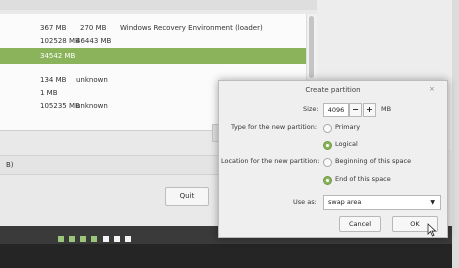 This screenshot has width=459, height=268. Describe the element at coordinates (229, 256) in the screenshot. I see `bottom-dark-band` at that location.